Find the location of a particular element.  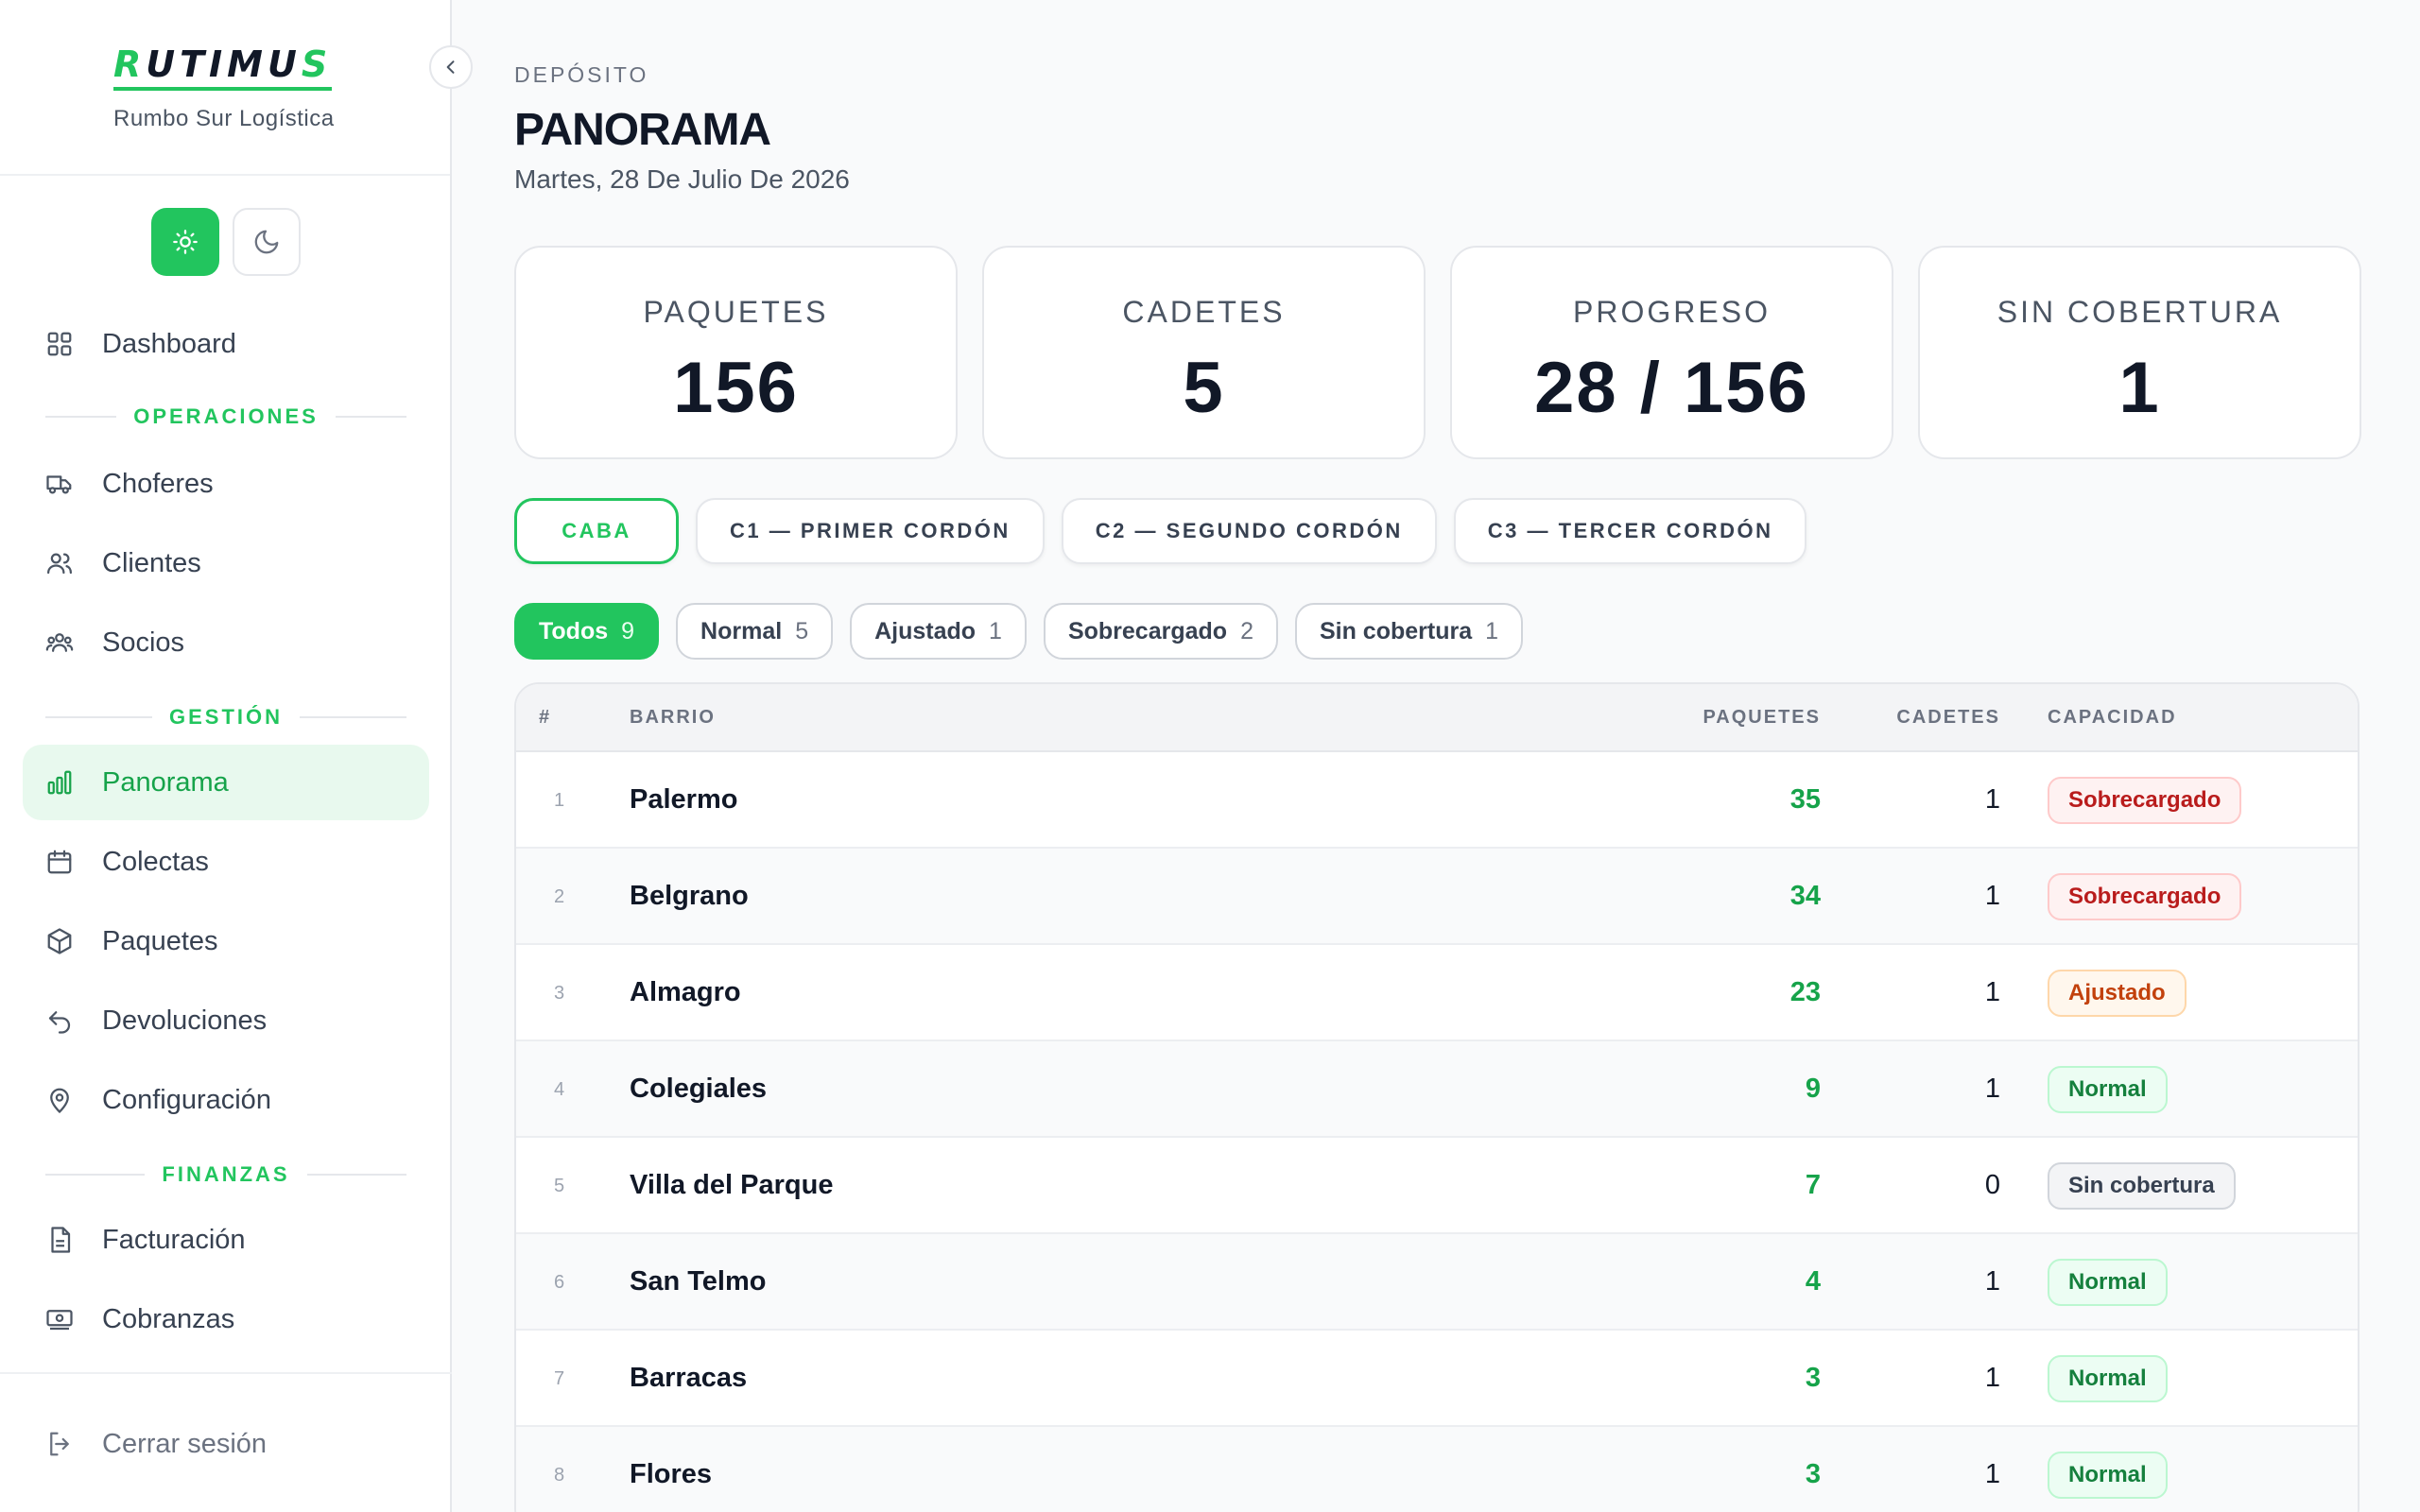

zone-tab-c3: C3 — TERCER CORDÓN is located at coordinates (1630, 531).